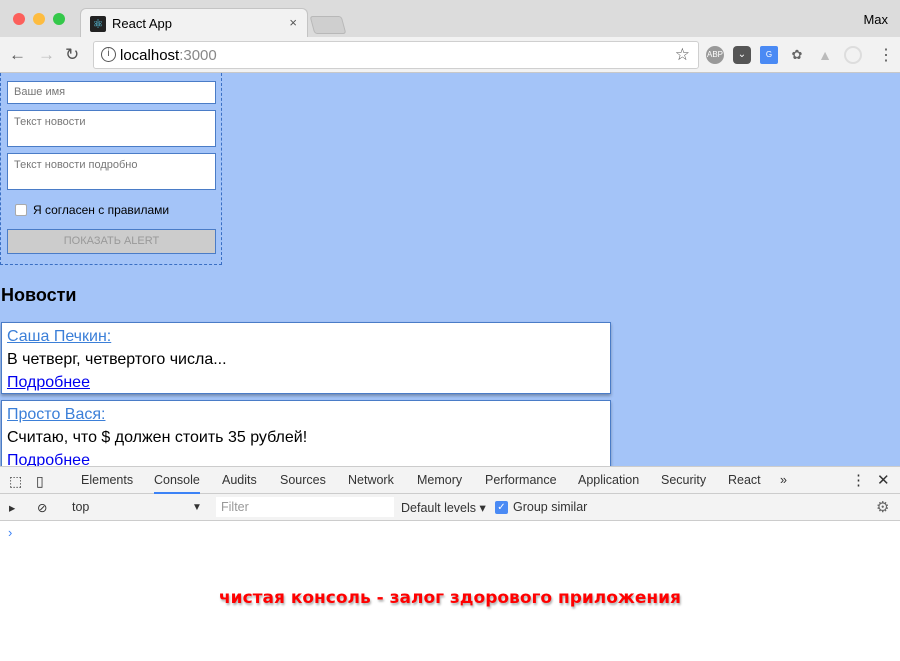 The height and width of the screenshot is (661, 900). What do you see at coordinates (17, 55) in the screenshot?
I see `back-icon: ←` at bounding box center [17, 55].